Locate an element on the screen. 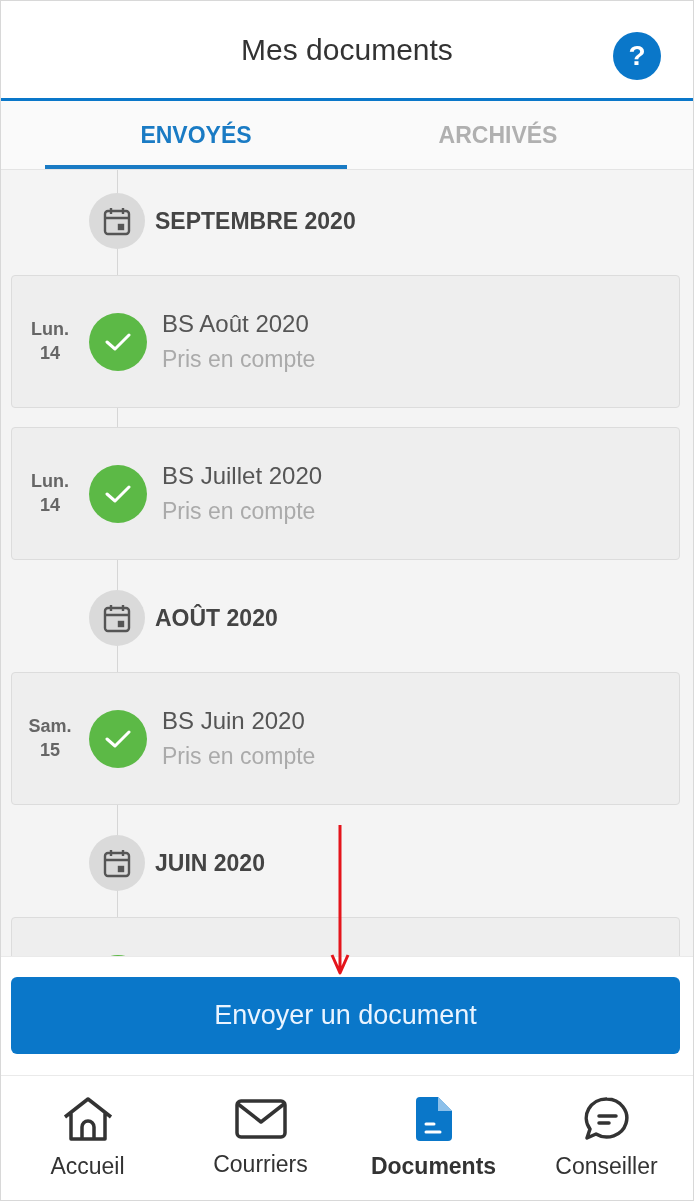  month-heading: JUIN 2020 is located at coordinates (210, 863).